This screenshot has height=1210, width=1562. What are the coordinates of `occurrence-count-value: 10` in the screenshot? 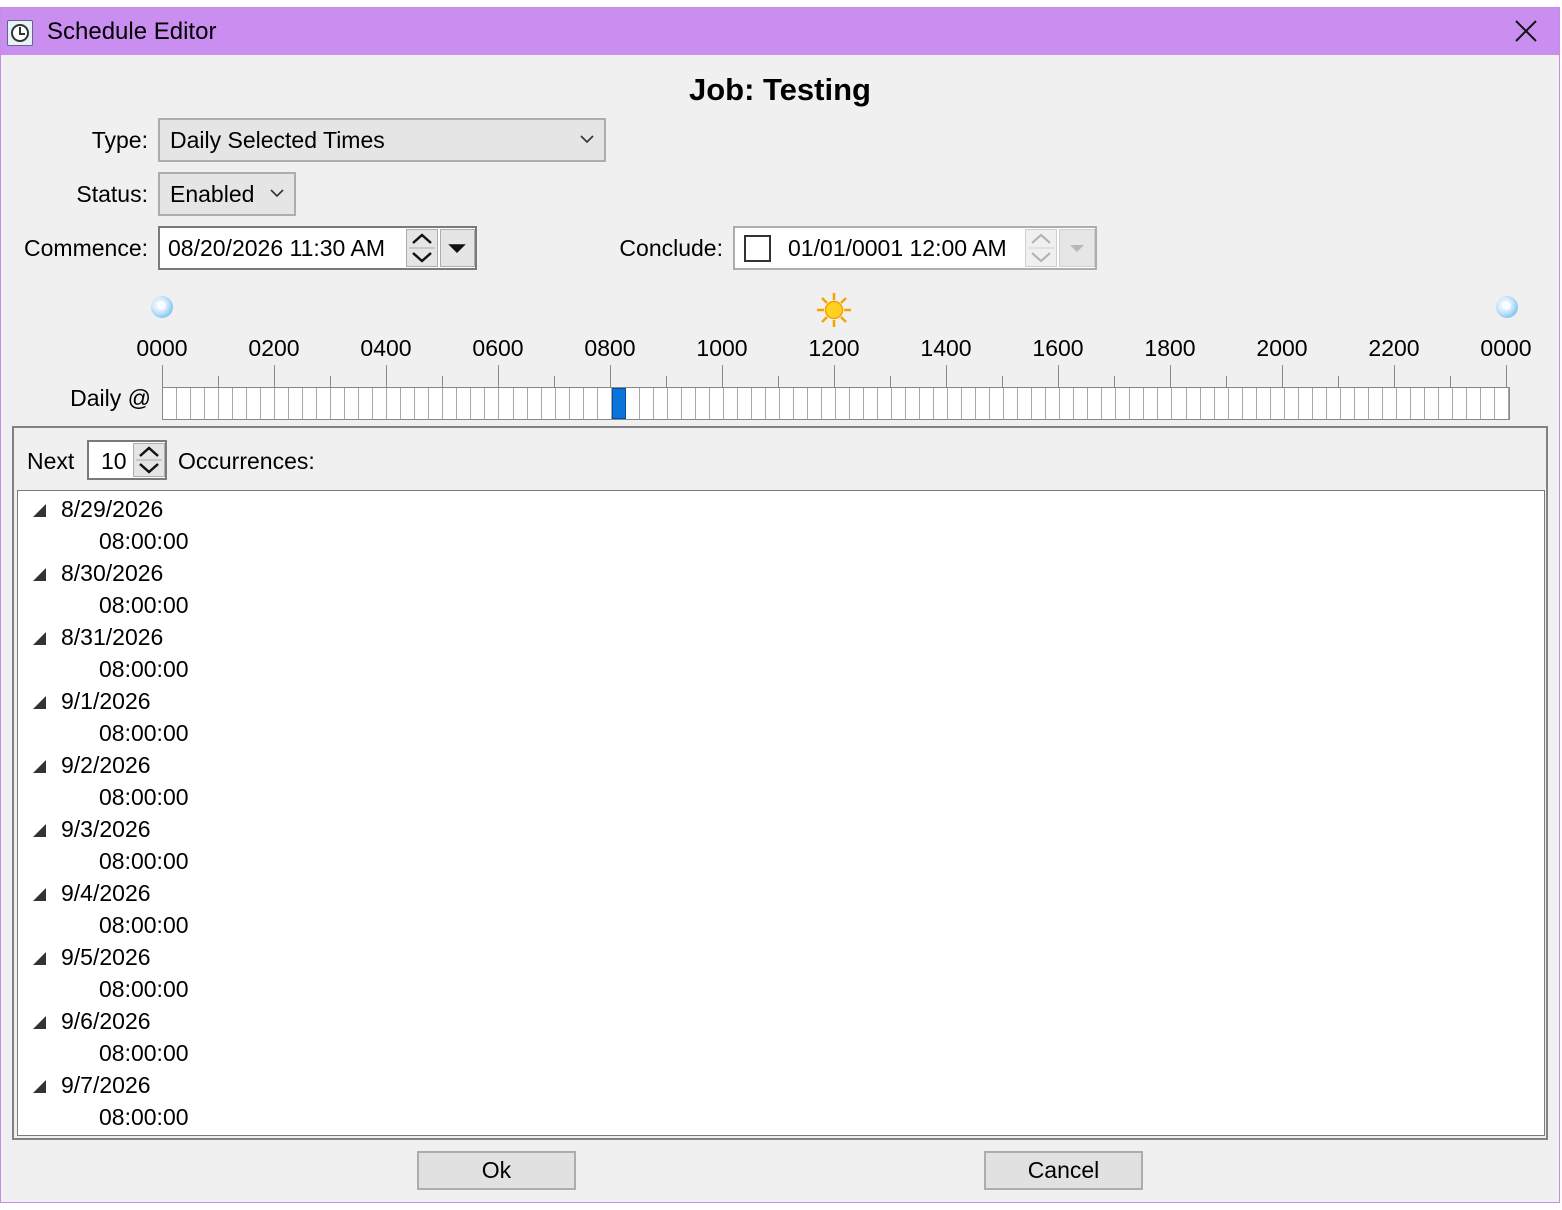 It's located at (114, 461).